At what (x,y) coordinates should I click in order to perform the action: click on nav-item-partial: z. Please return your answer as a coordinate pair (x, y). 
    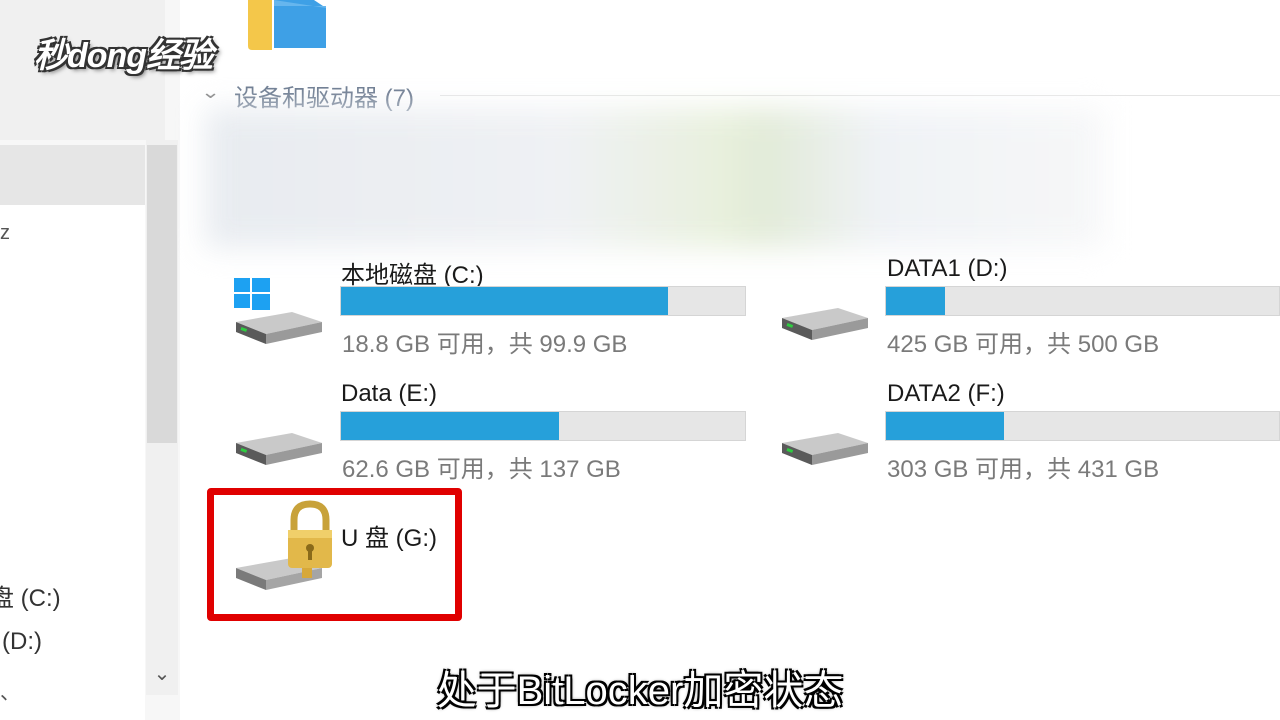
    Looking at the image, I should click on (5, 233).